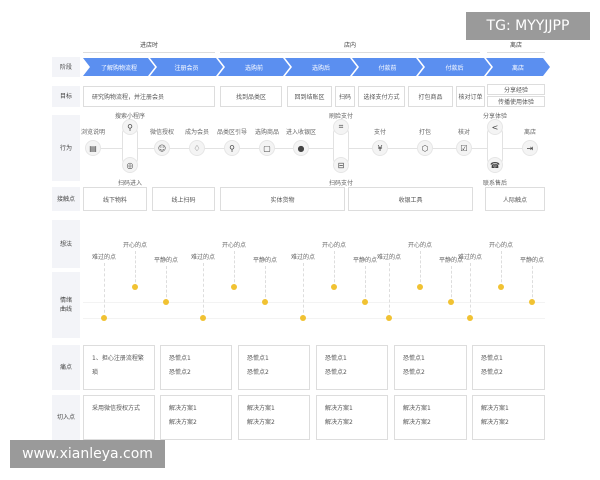 The height and width of the screenshot is (480, 600). What do you see at coordinates (119, 367) in the screenshot?
I see `pain-box: 1、担心注册流程繁琐` at bounding box center [119, 367].